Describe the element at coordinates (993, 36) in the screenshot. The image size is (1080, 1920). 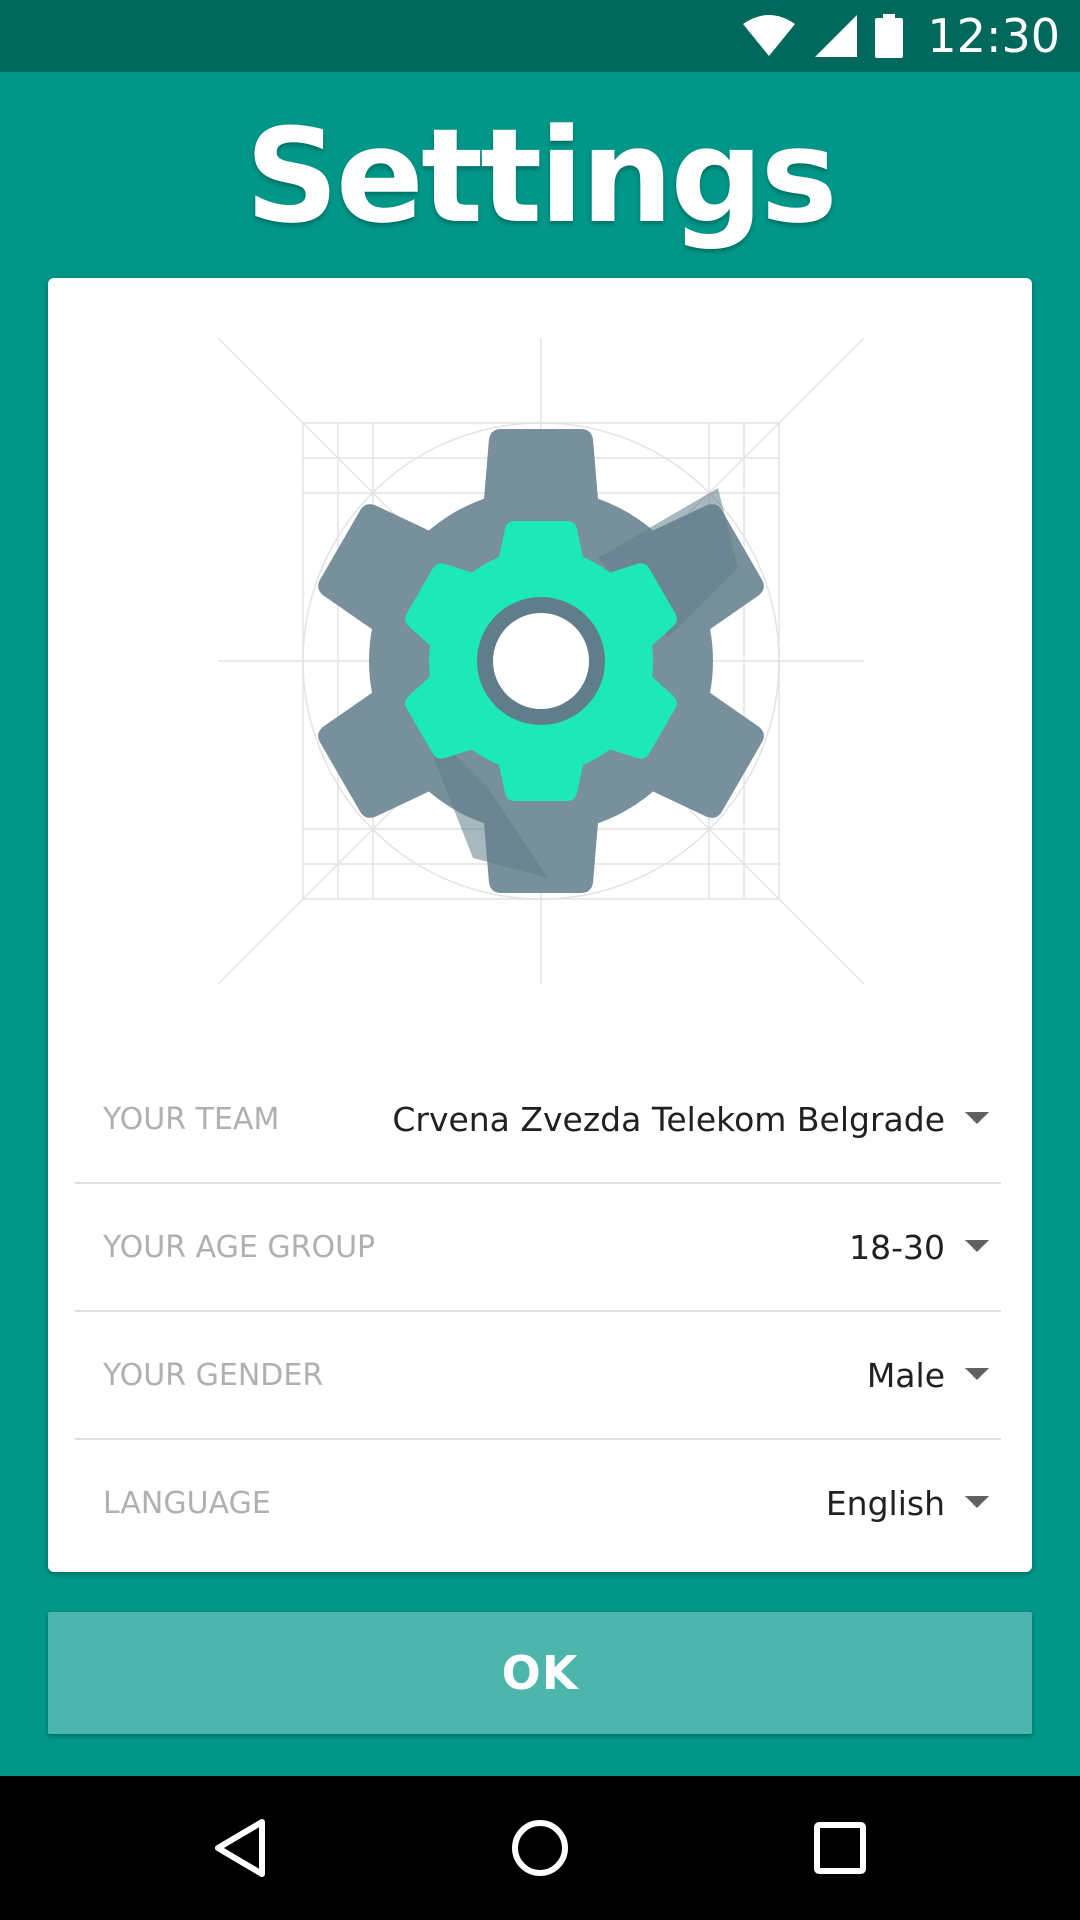
I see `status-time: 12:30` at that location.